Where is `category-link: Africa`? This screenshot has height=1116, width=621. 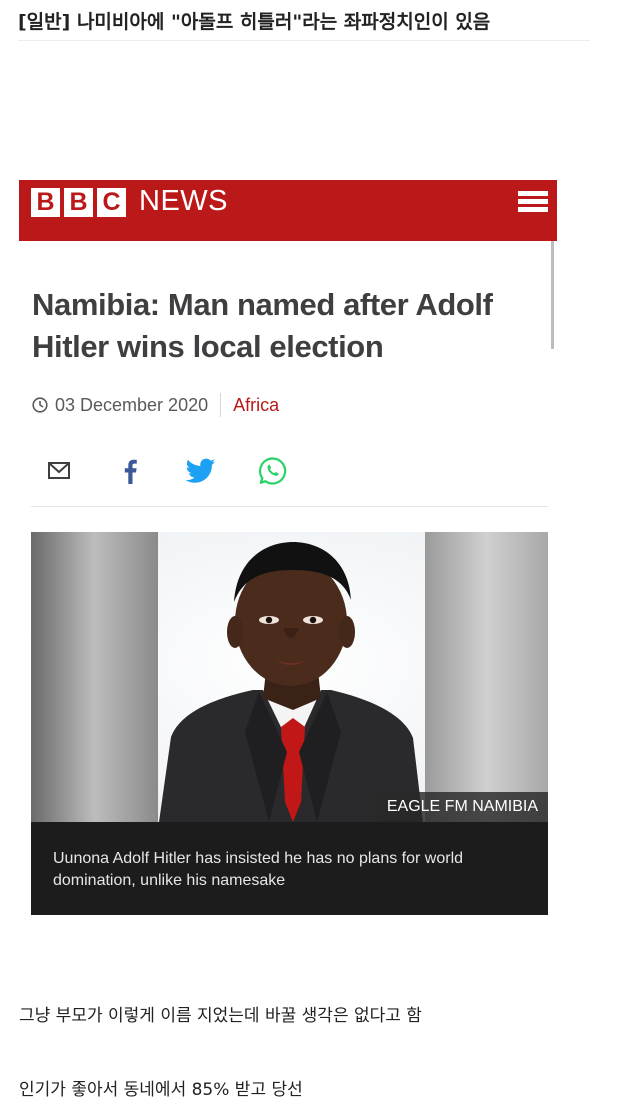
category-link: Africa is located at coordinates (256, 405).